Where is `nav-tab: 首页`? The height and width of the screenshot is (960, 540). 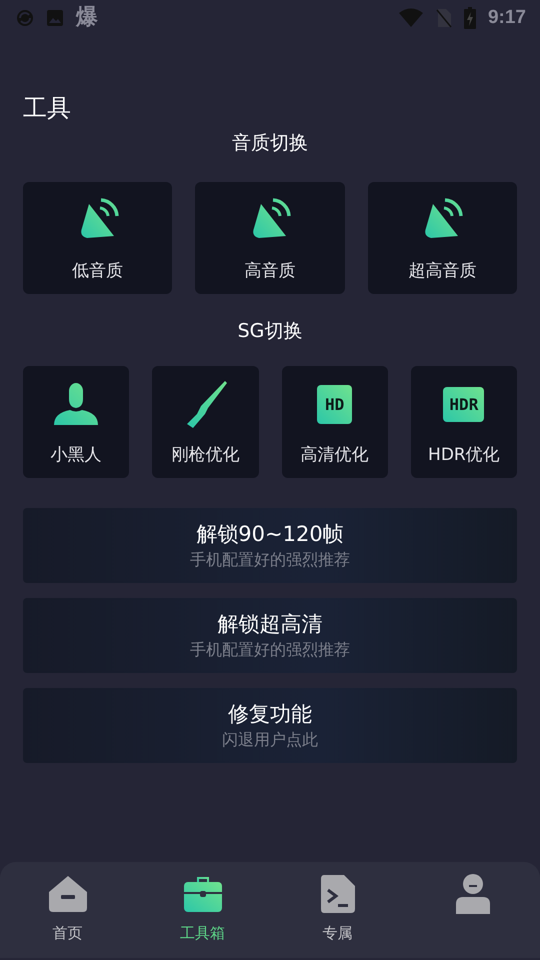
nav-tab: 首页 is located at coordinates (67, 910).